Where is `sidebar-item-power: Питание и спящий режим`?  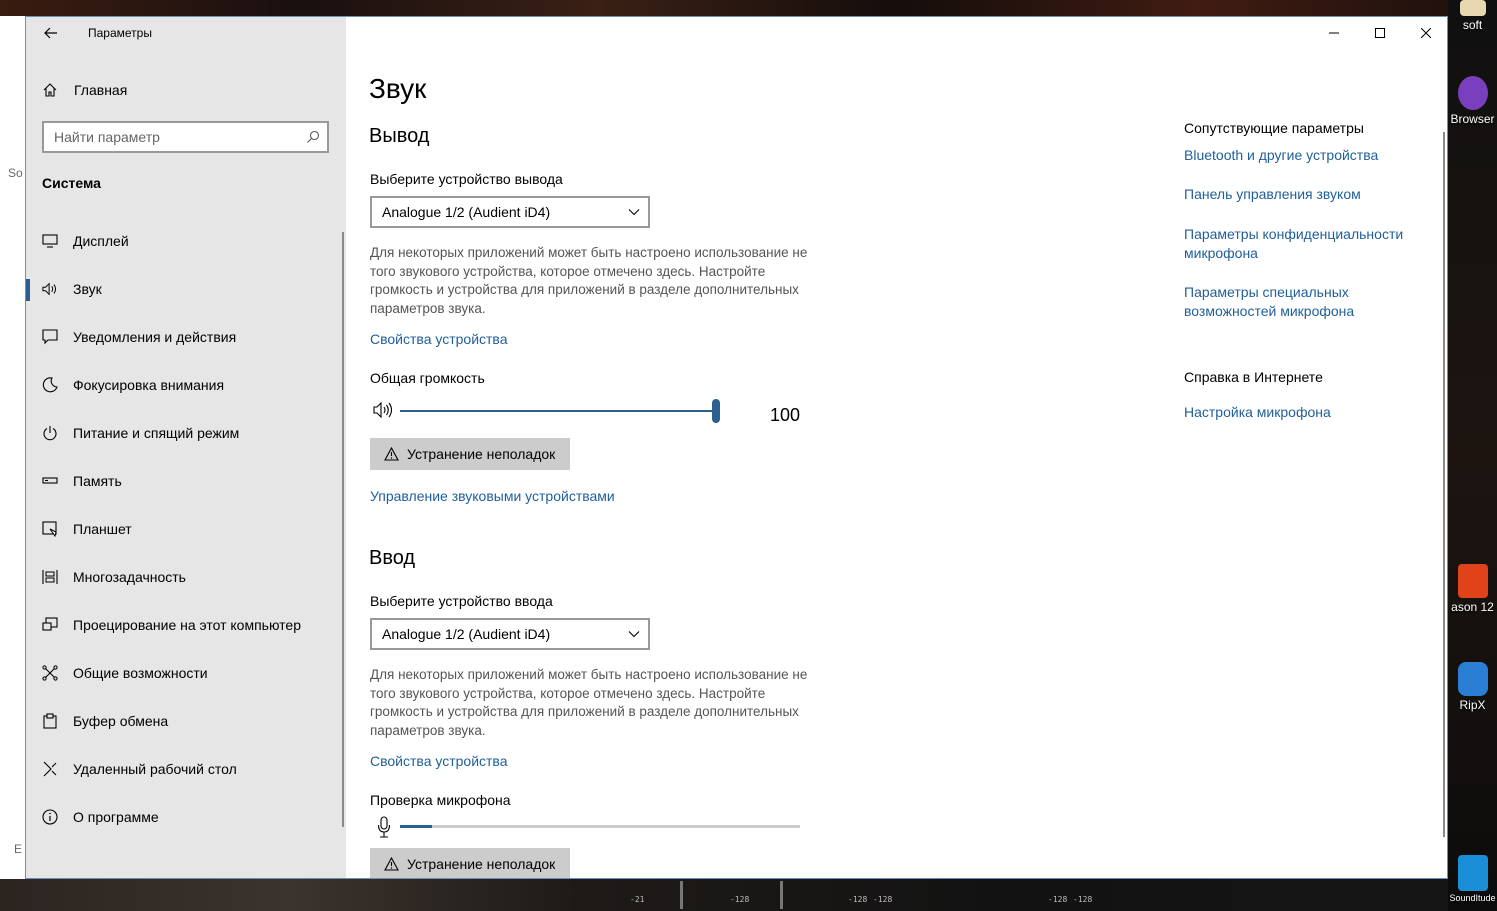
sidebar-item-power: Питание и спящий режим is located at coordinates (186, 433).